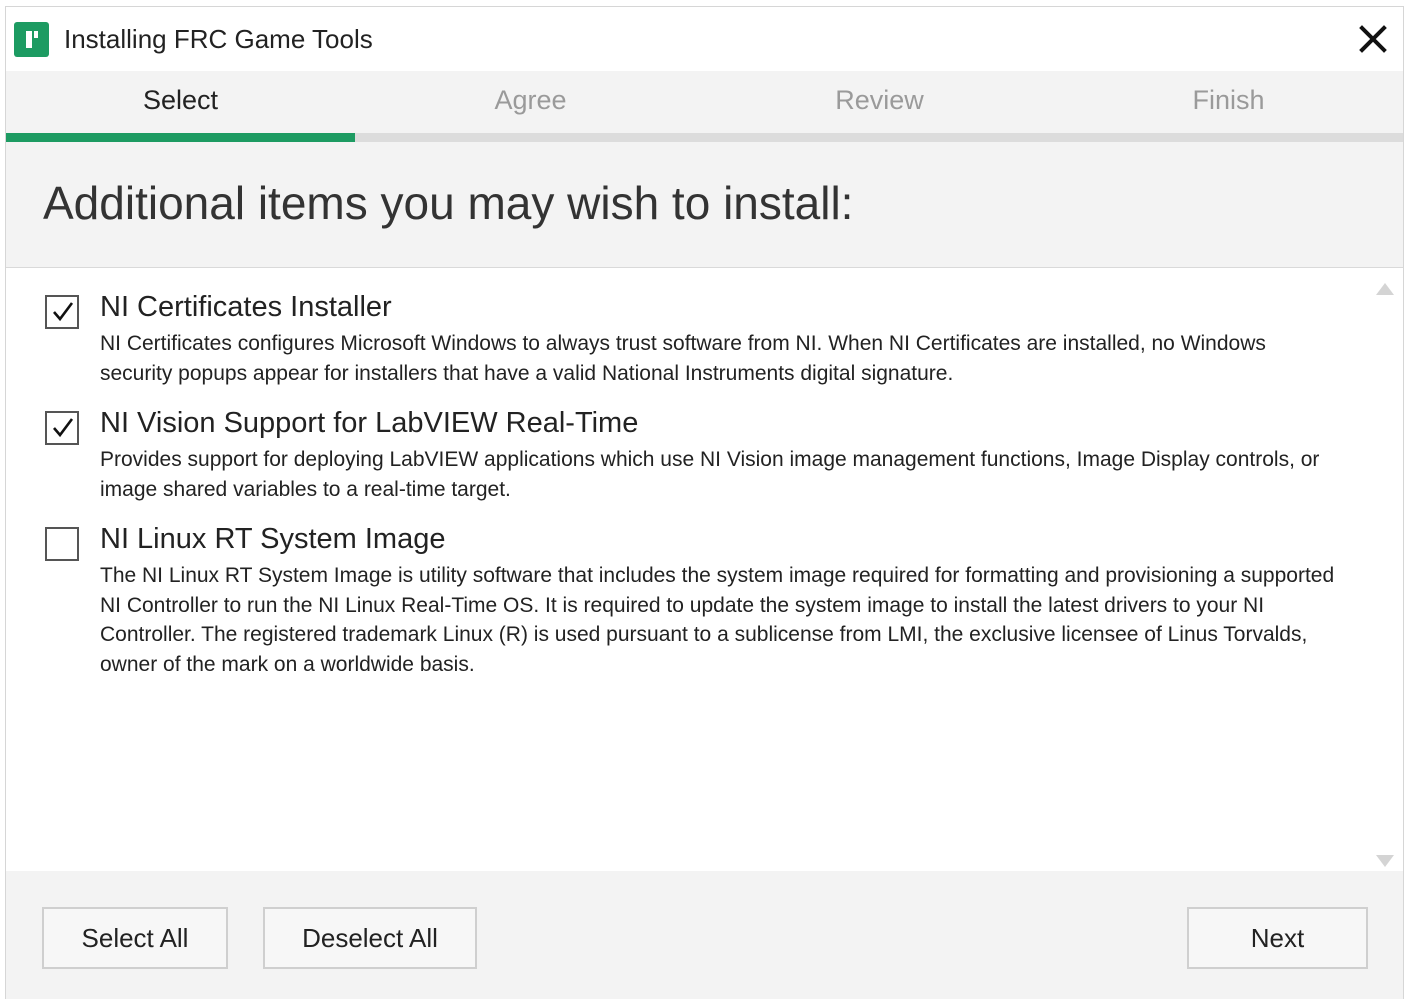  I want to click on step-progress-bar, so click(181, 137).